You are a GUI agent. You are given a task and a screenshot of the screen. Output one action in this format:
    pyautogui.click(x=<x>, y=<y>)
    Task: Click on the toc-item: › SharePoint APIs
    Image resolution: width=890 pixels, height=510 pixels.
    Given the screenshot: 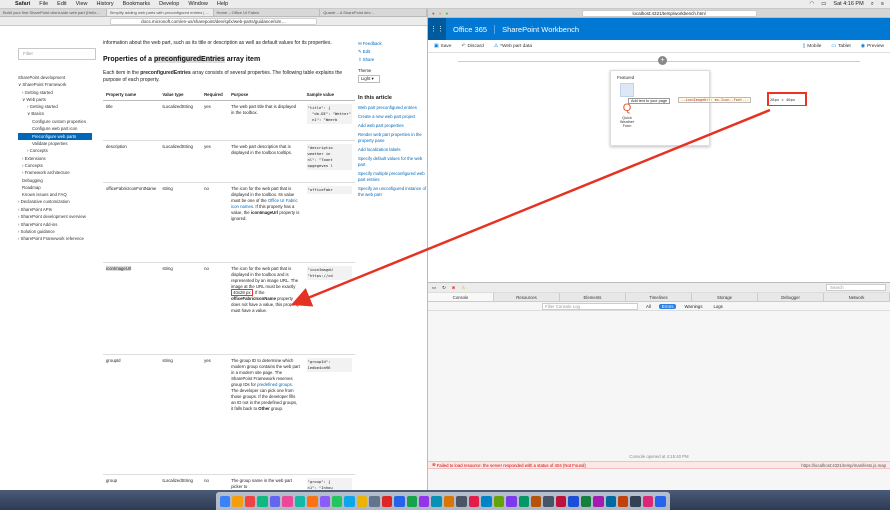 What is the action you would take?
    pyautogui.click(x=55, y=209)
    